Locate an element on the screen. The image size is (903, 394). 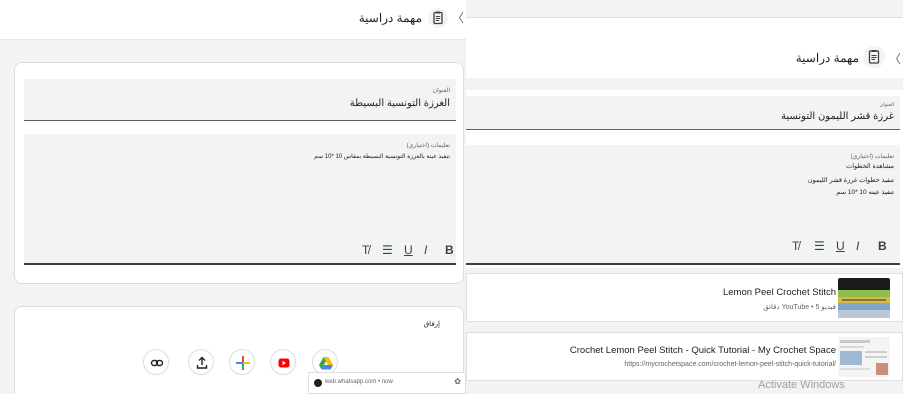
notification-text: web.whatsapp.com • now is located at coordinates (359, 382).